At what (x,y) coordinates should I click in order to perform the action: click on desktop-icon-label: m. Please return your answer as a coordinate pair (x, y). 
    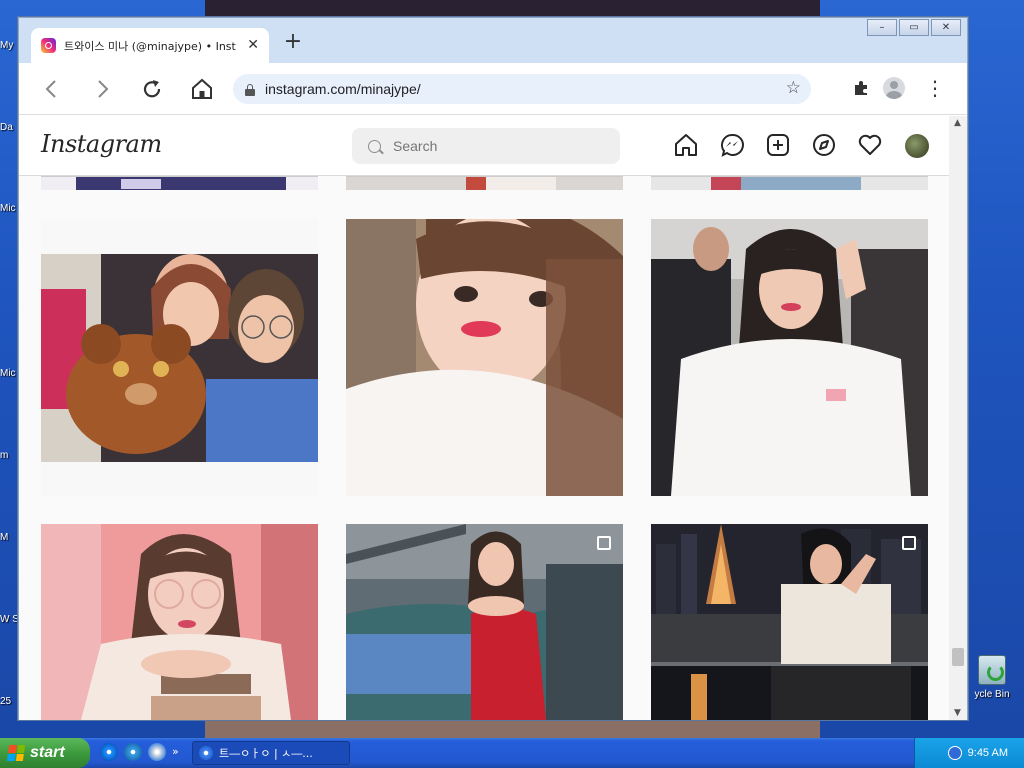
    Looking at the image, I should click on (4, 455).